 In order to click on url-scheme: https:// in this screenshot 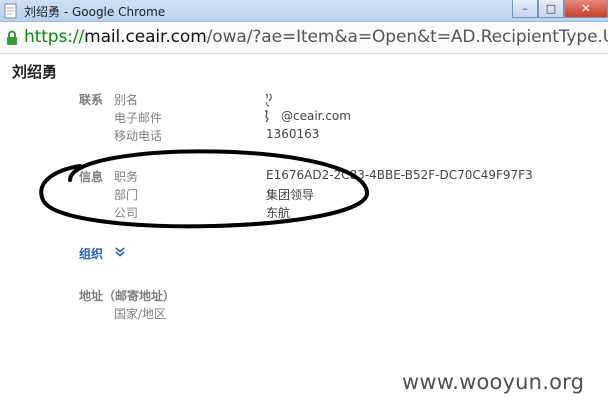, I will do `click(54, 37)`.